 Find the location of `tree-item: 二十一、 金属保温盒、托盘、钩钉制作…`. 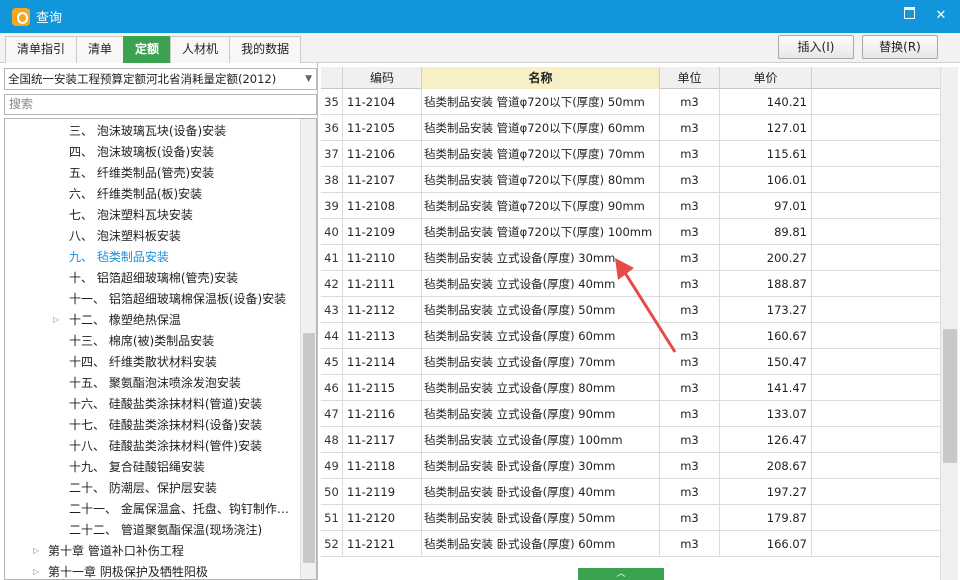

tree-item: 二十一、 金属保温盒、托盘、钩钉制作… is located at coordinates (179, 509).